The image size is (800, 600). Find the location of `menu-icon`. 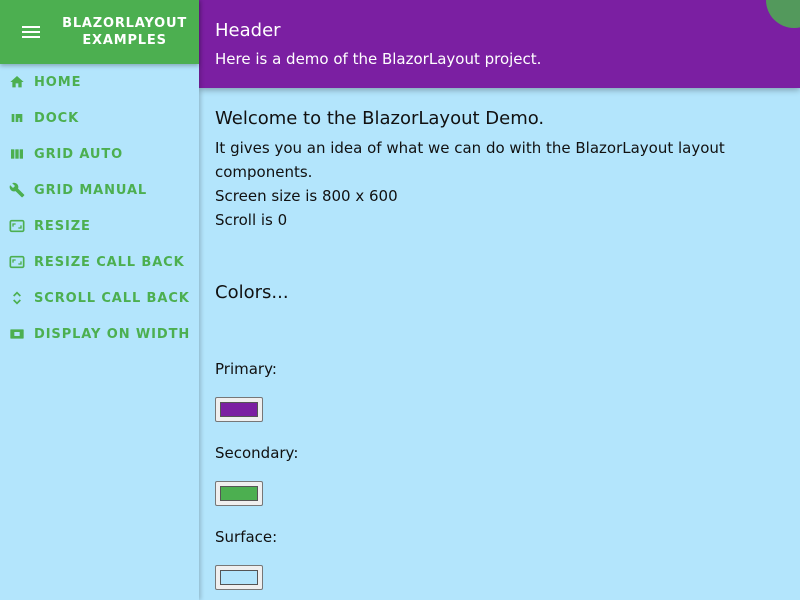

menu-icon is located at coordinates (31, 32).